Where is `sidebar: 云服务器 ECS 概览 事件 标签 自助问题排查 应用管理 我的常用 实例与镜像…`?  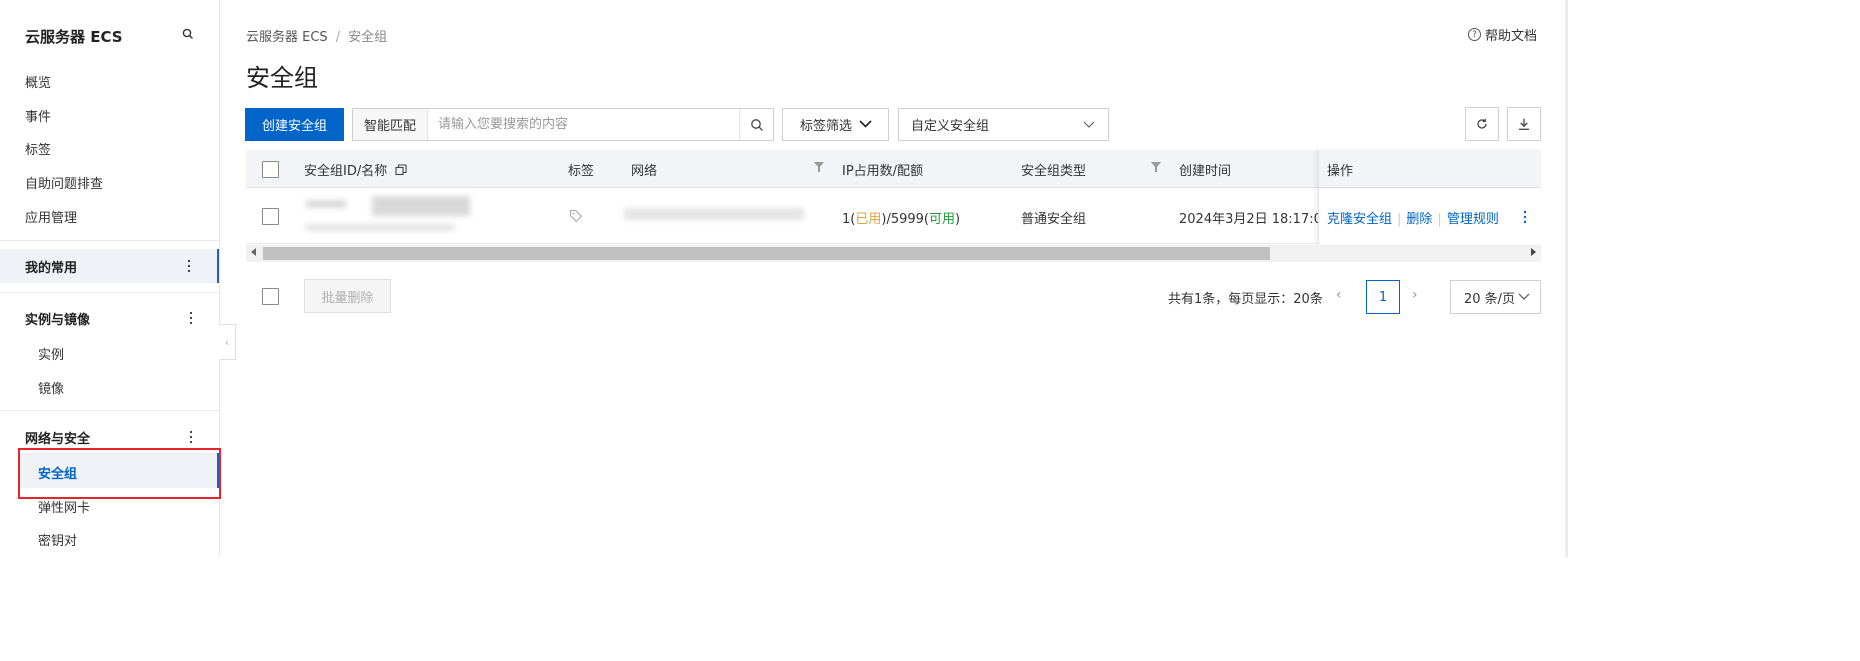
sidebar: 云服务器 ECS 概览 事件 标签 自助问题排查 应用管理 我的常用 实例与镜像… is located at coordinates (110, 278).